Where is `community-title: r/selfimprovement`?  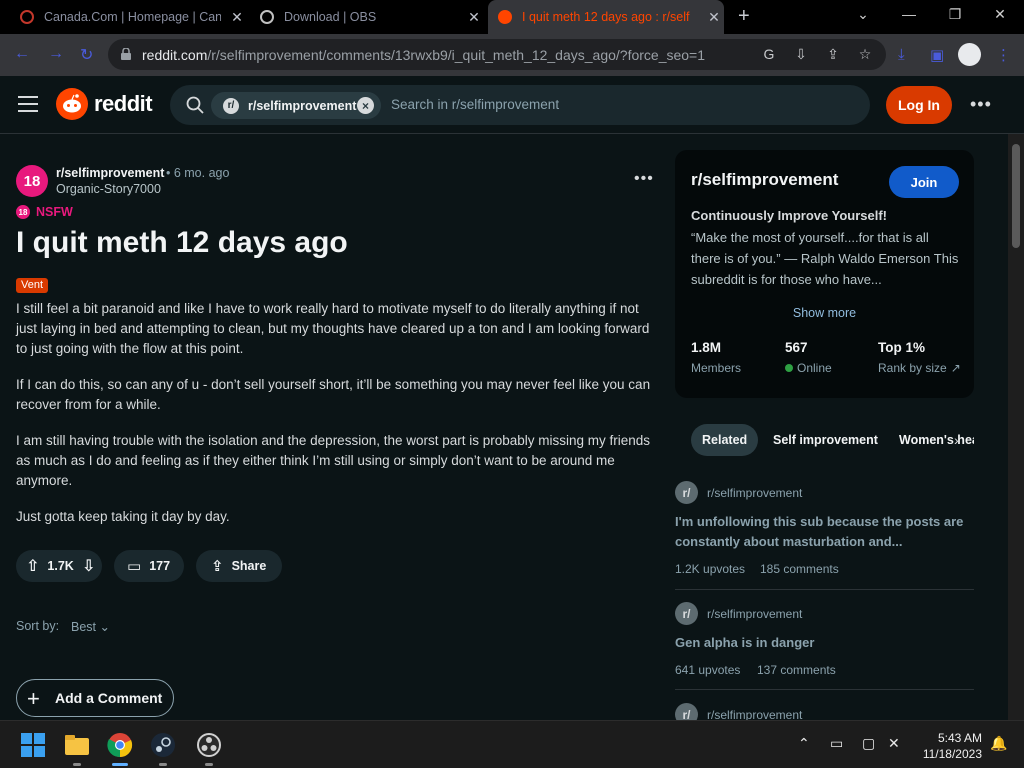
community-title: r/selfimprovement is located at coordinates (764, 180).